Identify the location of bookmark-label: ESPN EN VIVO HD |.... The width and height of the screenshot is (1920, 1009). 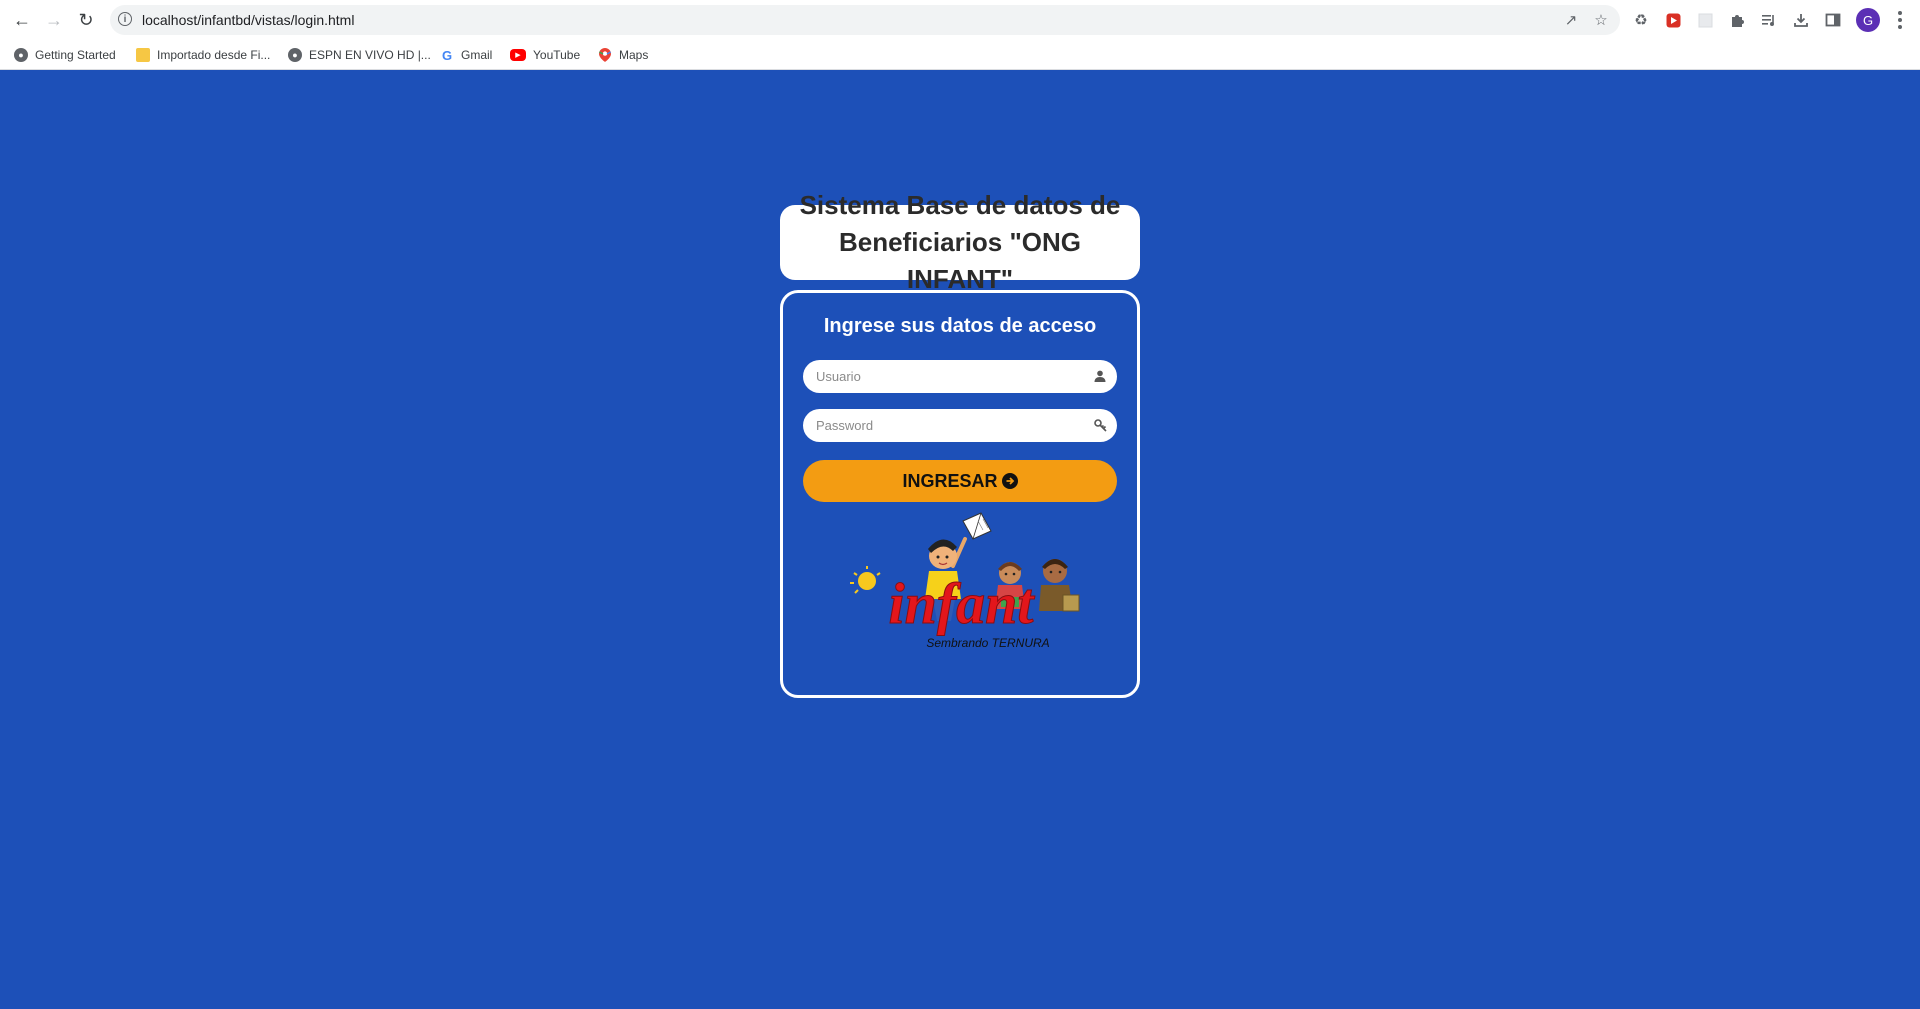
(370, 55).